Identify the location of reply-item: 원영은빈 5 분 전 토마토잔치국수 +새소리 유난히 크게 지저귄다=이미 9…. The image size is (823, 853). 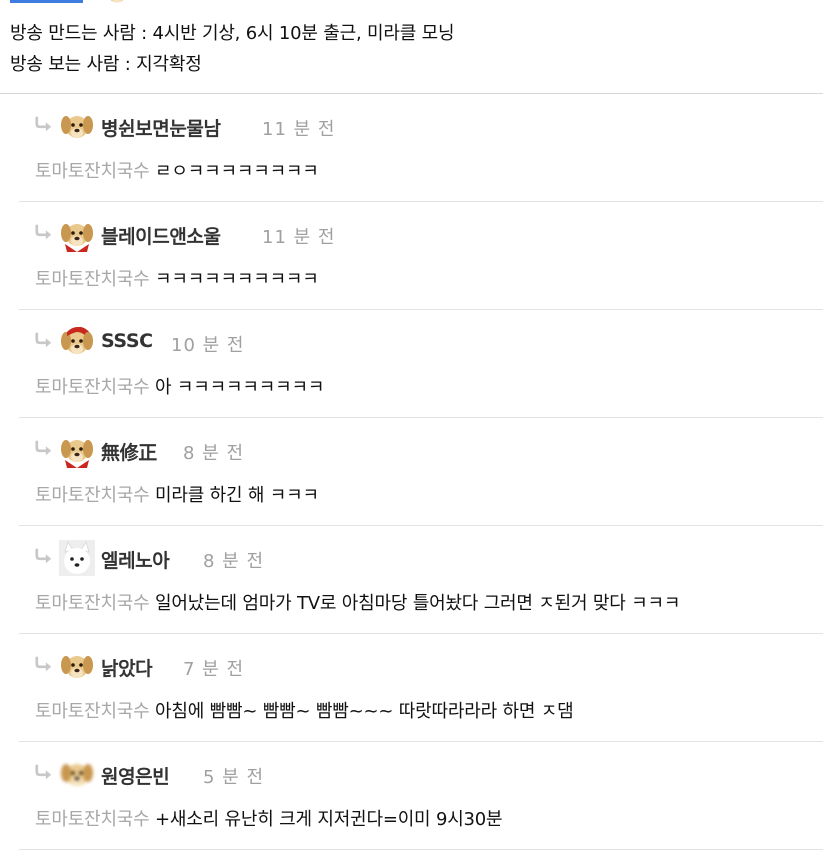
(421, 796).